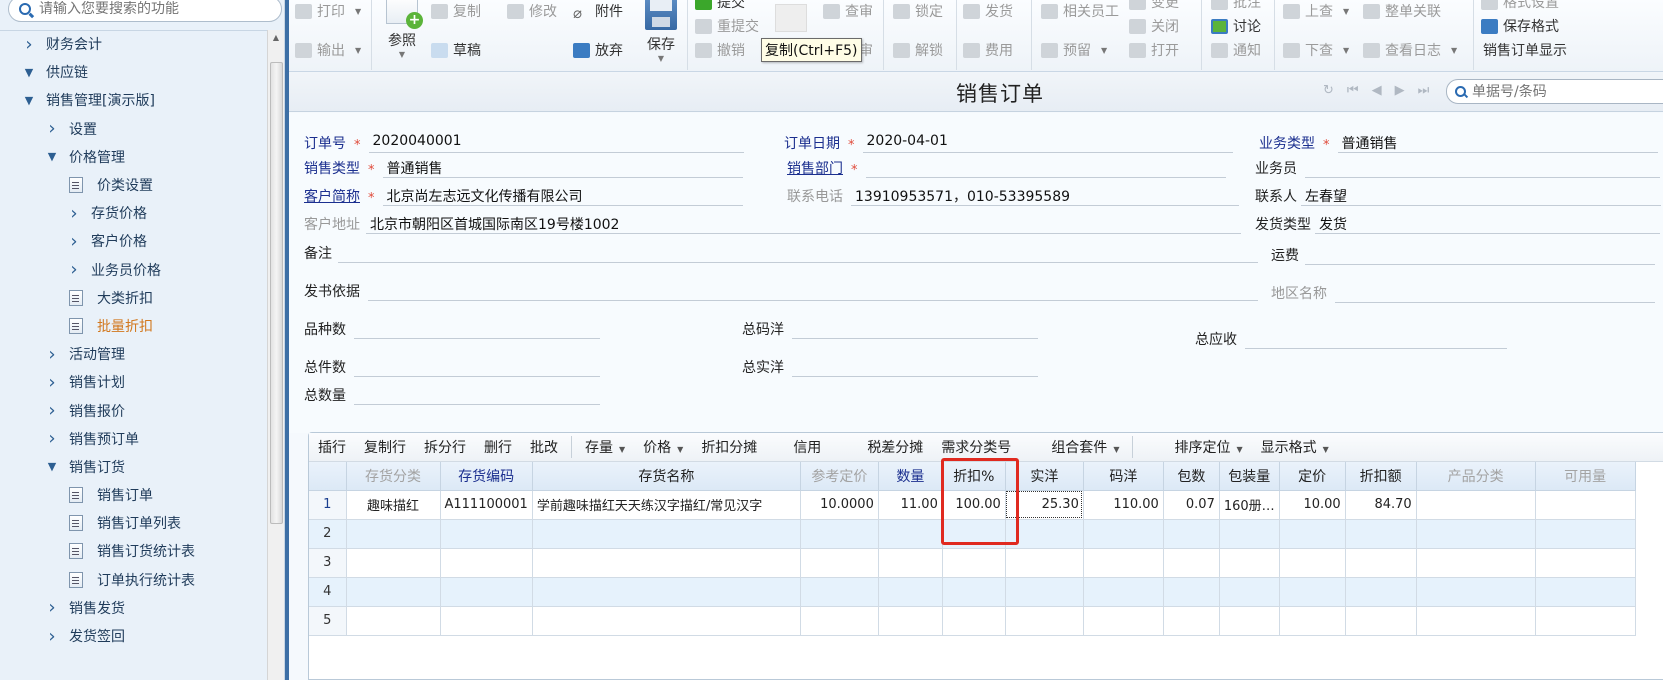  What do you see at coordinates (798, 253) in the screenshot?
I see `remark-input` at bounding box center [798, 253].